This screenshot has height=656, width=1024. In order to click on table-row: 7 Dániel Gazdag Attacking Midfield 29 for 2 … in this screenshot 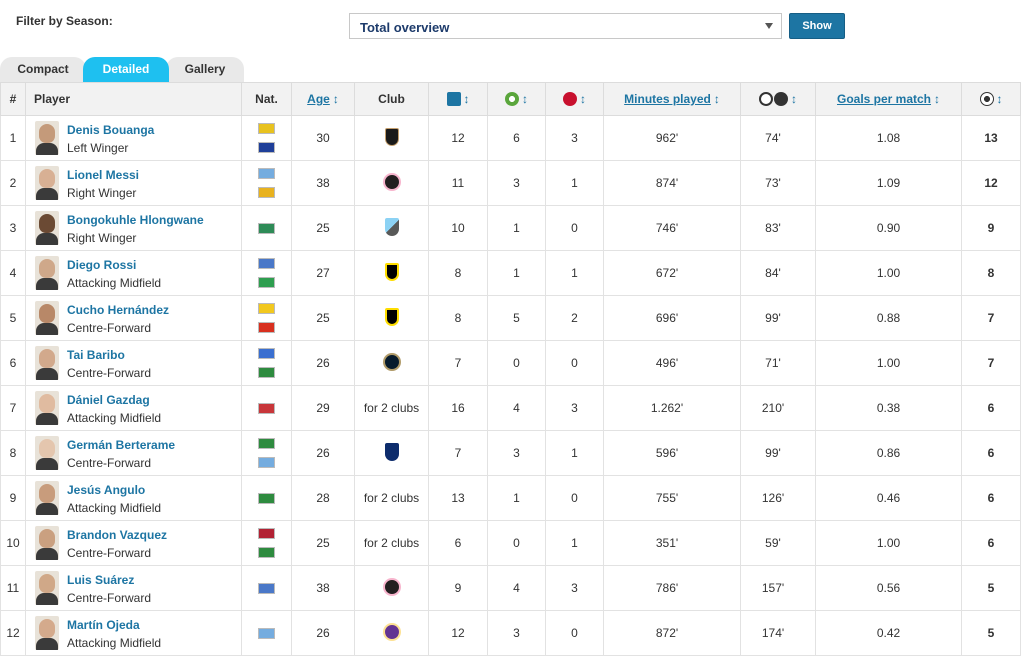, I will do `click(510, 408)`.